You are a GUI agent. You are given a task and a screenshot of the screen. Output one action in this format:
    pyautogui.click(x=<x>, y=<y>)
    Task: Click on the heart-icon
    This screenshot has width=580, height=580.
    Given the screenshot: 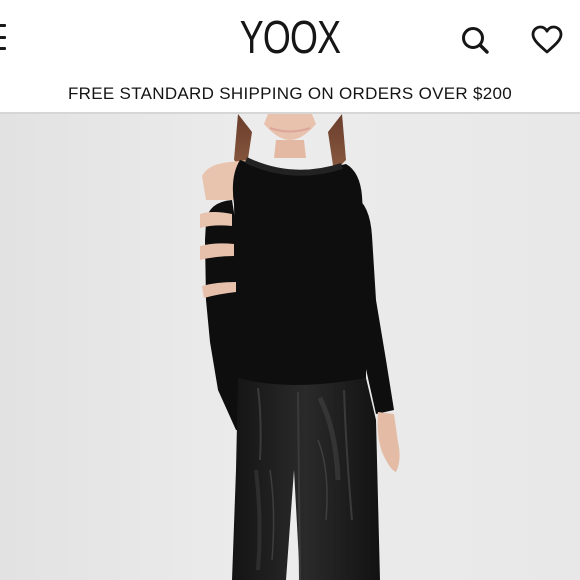 What is the action you would take?
    pyautogui.click(x=547, y=40)
    